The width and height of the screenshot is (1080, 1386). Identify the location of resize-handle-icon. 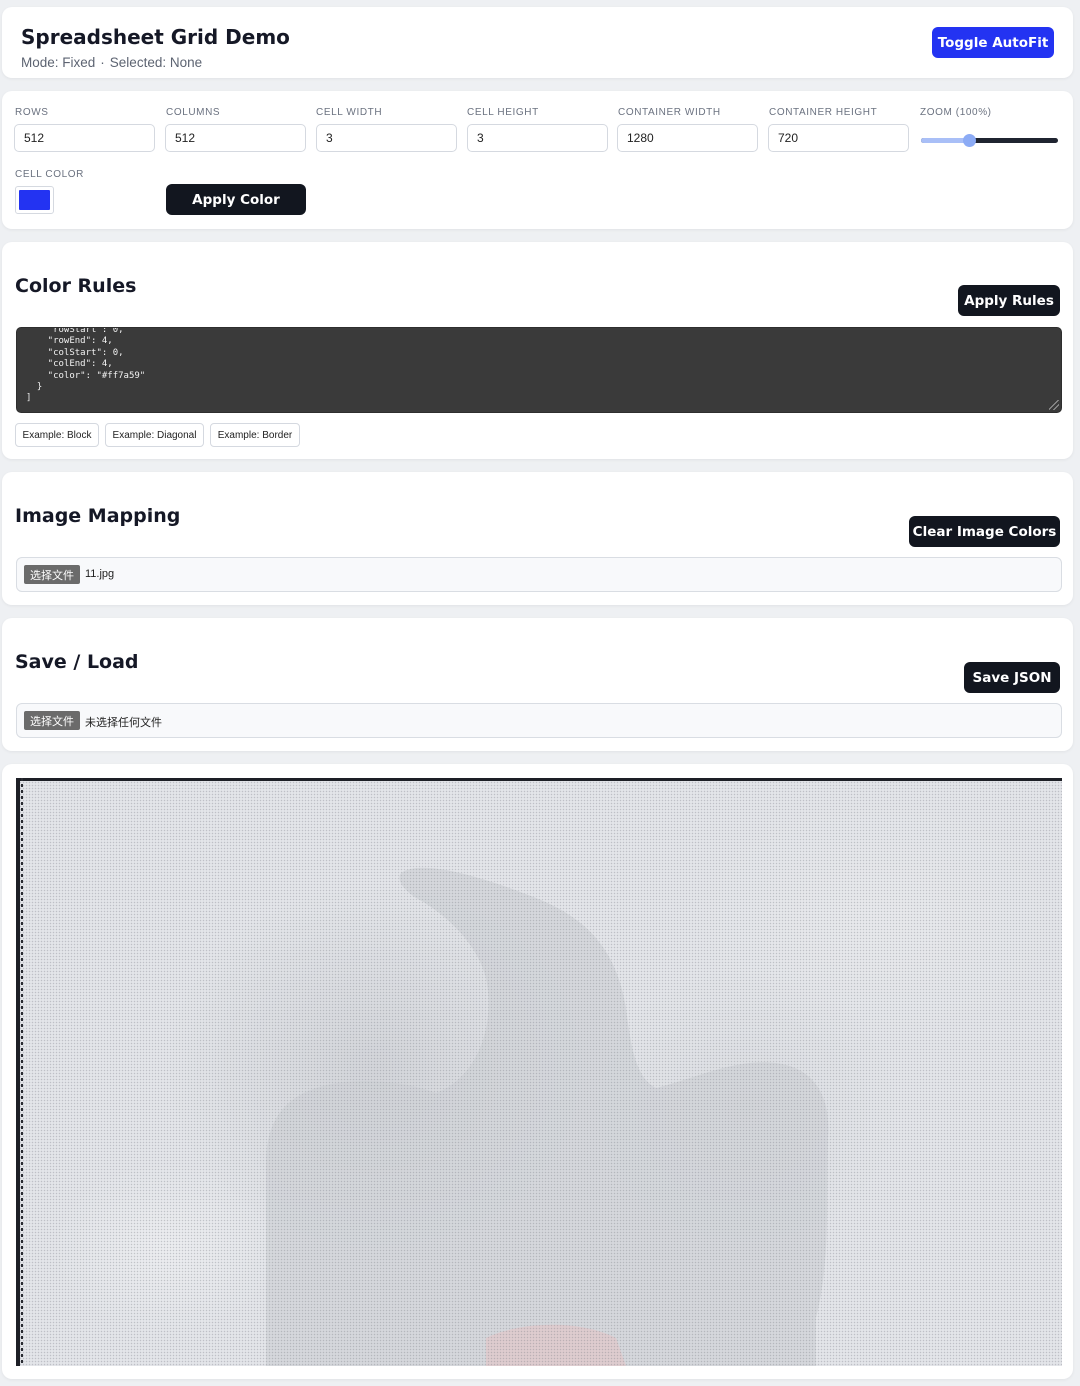
(1054, 405).